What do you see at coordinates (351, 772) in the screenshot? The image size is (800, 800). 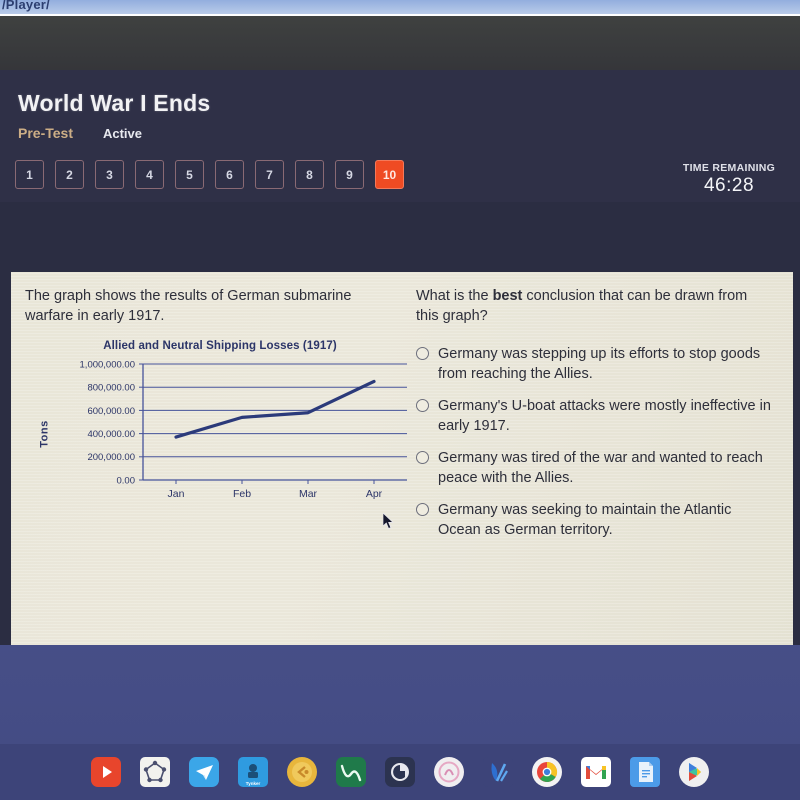 I see `desmos-icon` at bounding box center [351, 772].